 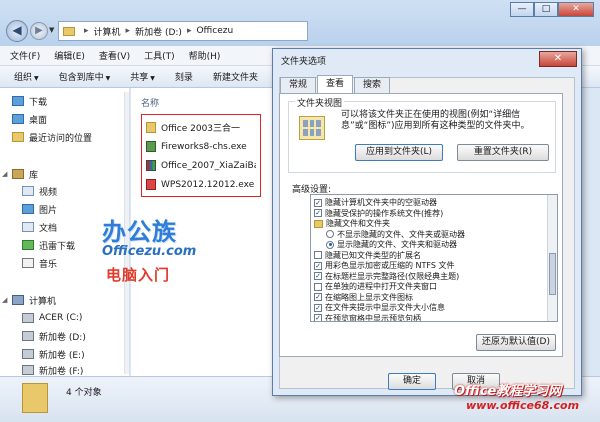 What do you see at coordinates (159, 55) in the screenshot?
I see `menu-tools: 工具(T)` at bounding box center [159, 55].